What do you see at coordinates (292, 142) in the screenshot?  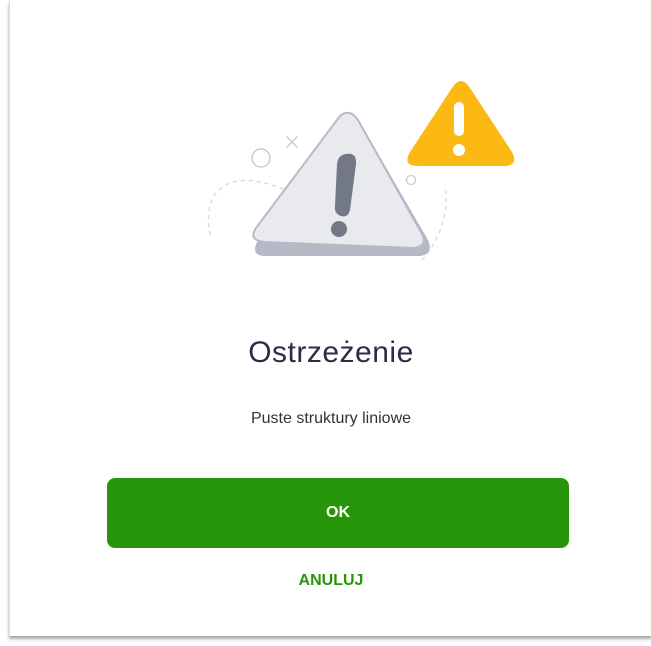 I see `decorative-cross` at bounding box center [292, 142].